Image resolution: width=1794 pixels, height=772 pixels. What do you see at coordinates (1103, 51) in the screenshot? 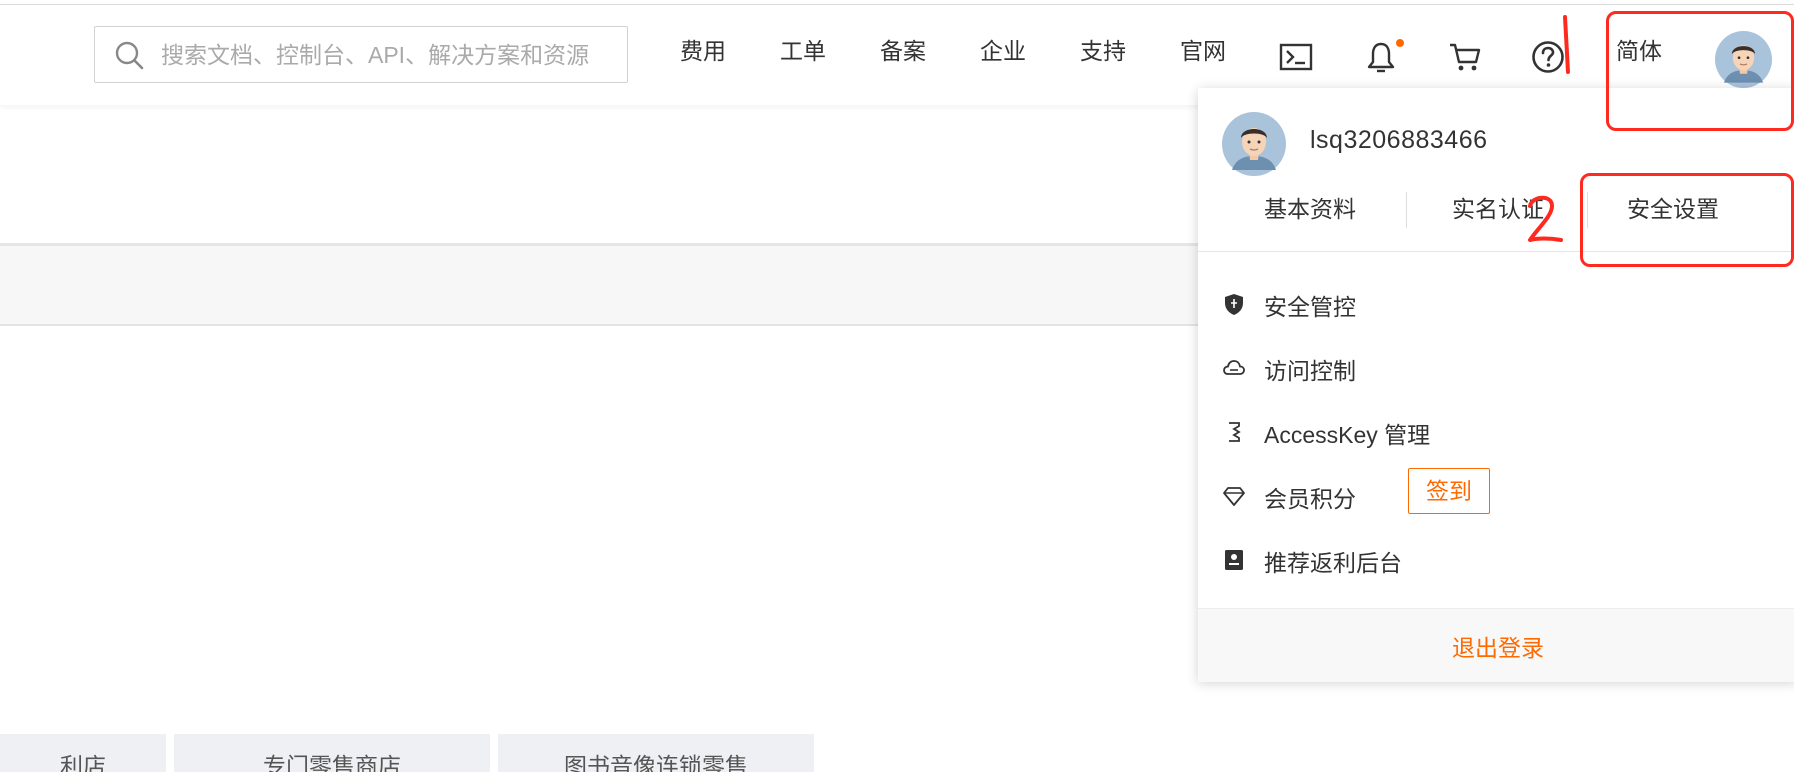
I see `nav-link-support: 支持` at bounding box center [1103, 51].